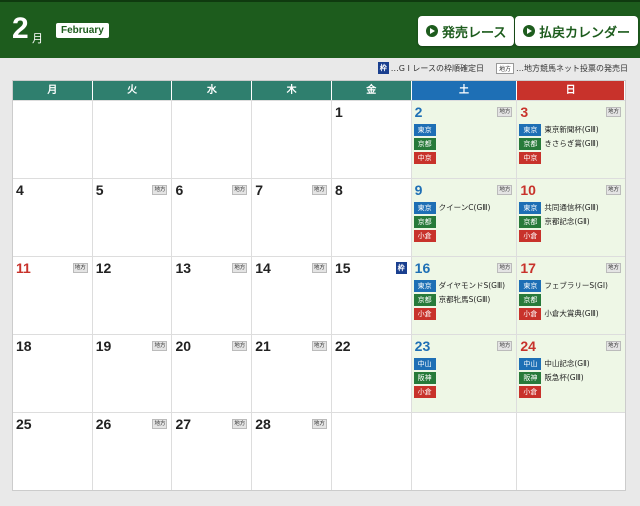 This screenshot has width=640, height=506. What do you see at coordinates (528, 346) in the screenshot?
I see `day-number: 24` at bounding box center [528, 346].